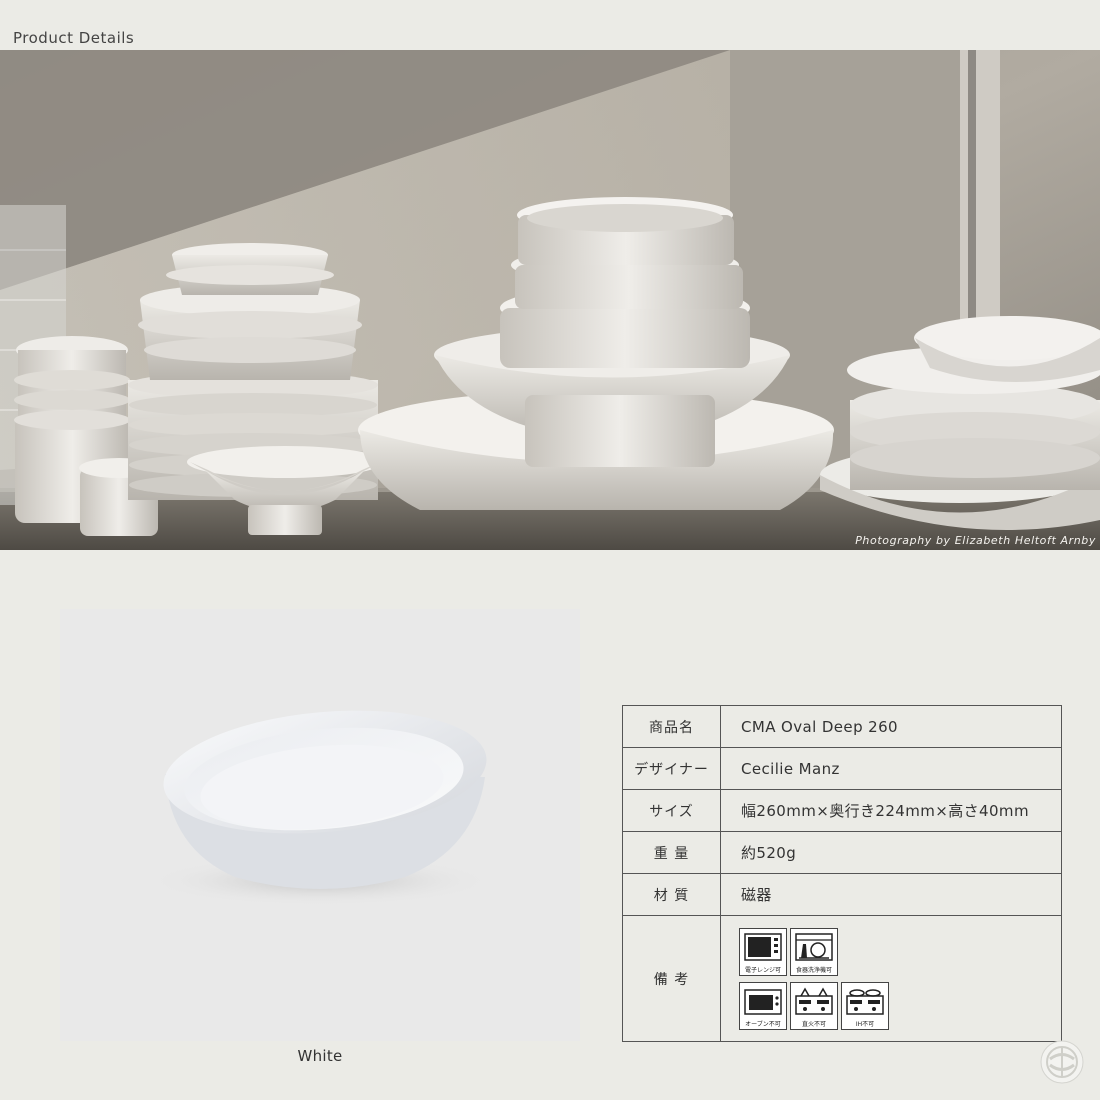 Image resolution: width=1100 pixels, height=1100 pixels. I want to click on spec-label-size: サイズ, so click(671, 810).